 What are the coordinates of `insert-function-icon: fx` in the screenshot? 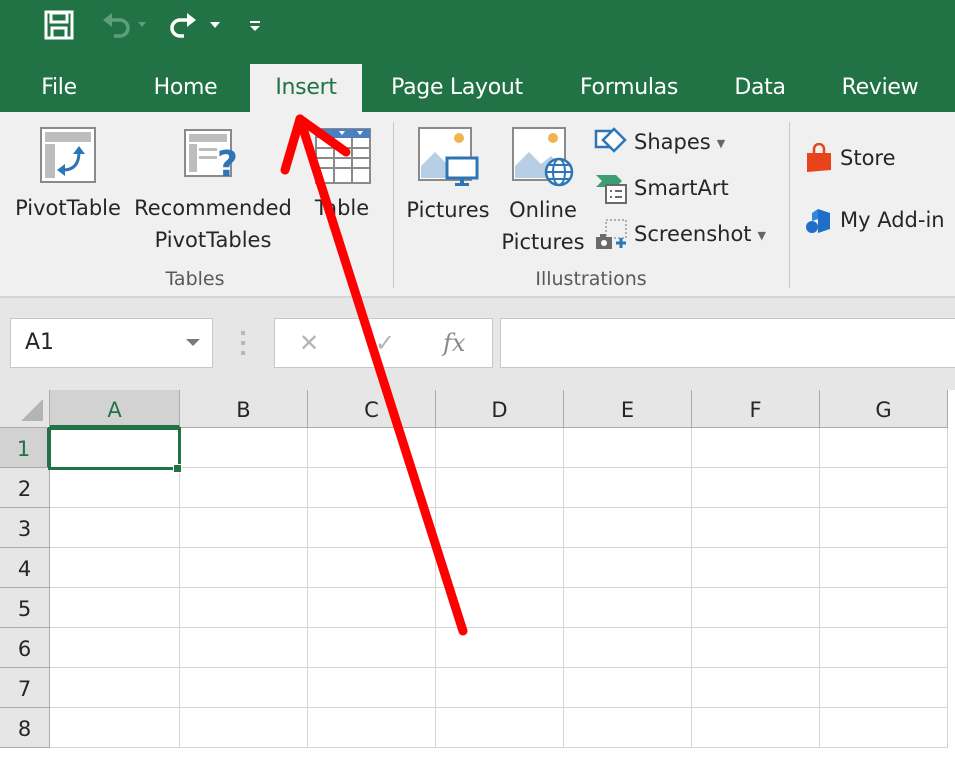 It's located at (454, 343).